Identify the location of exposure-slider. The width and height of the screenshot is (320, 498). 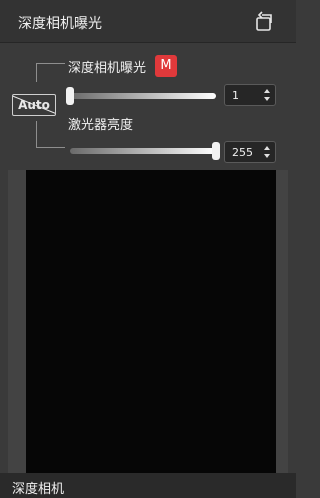
(141, 96).